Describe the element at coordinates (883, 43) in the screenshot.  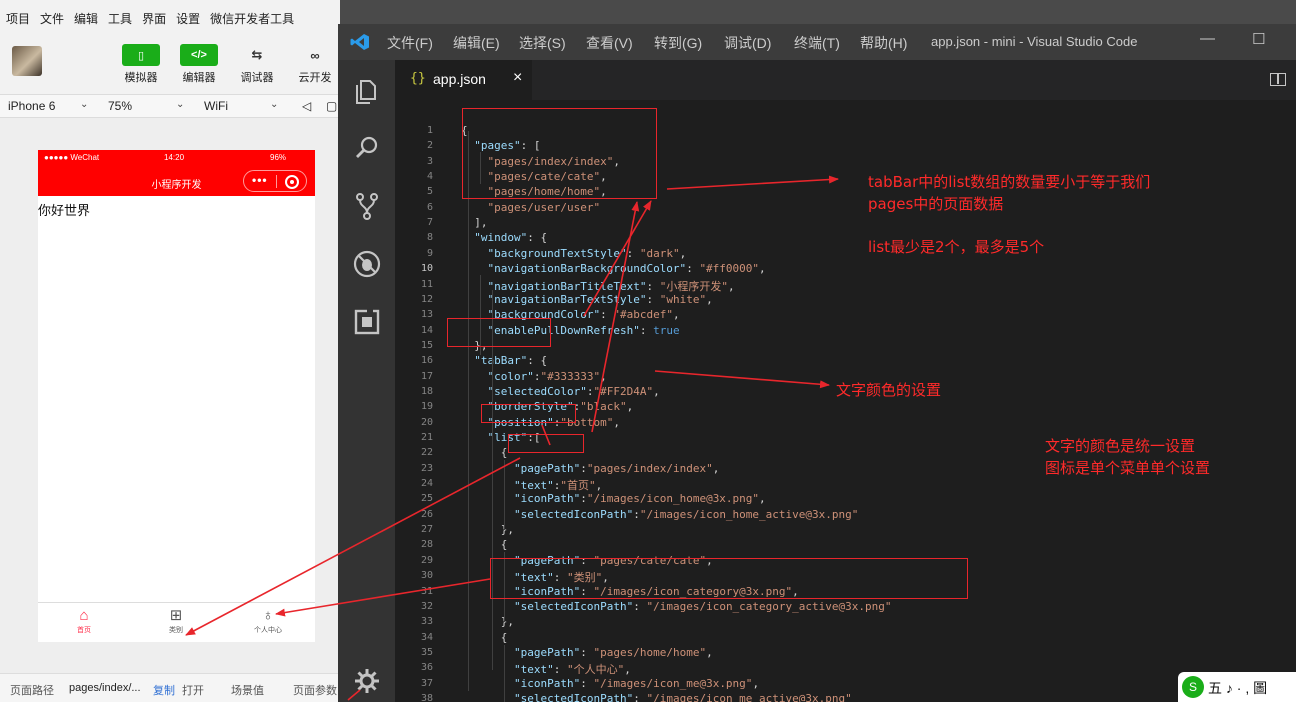
I see `menu-help: 帮助(H)` at that location.